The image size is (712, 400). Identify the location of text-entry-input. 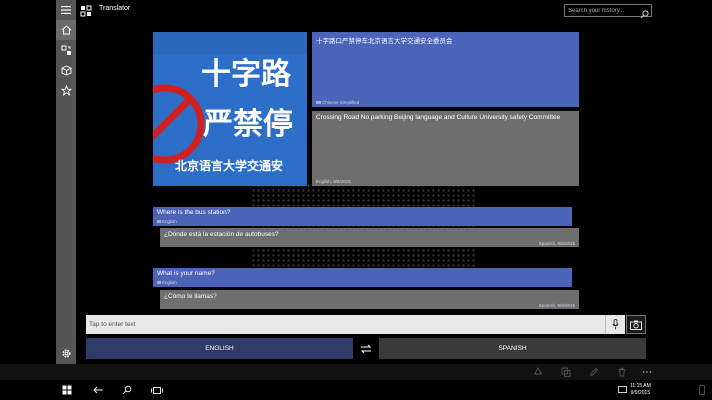
(339, 324).